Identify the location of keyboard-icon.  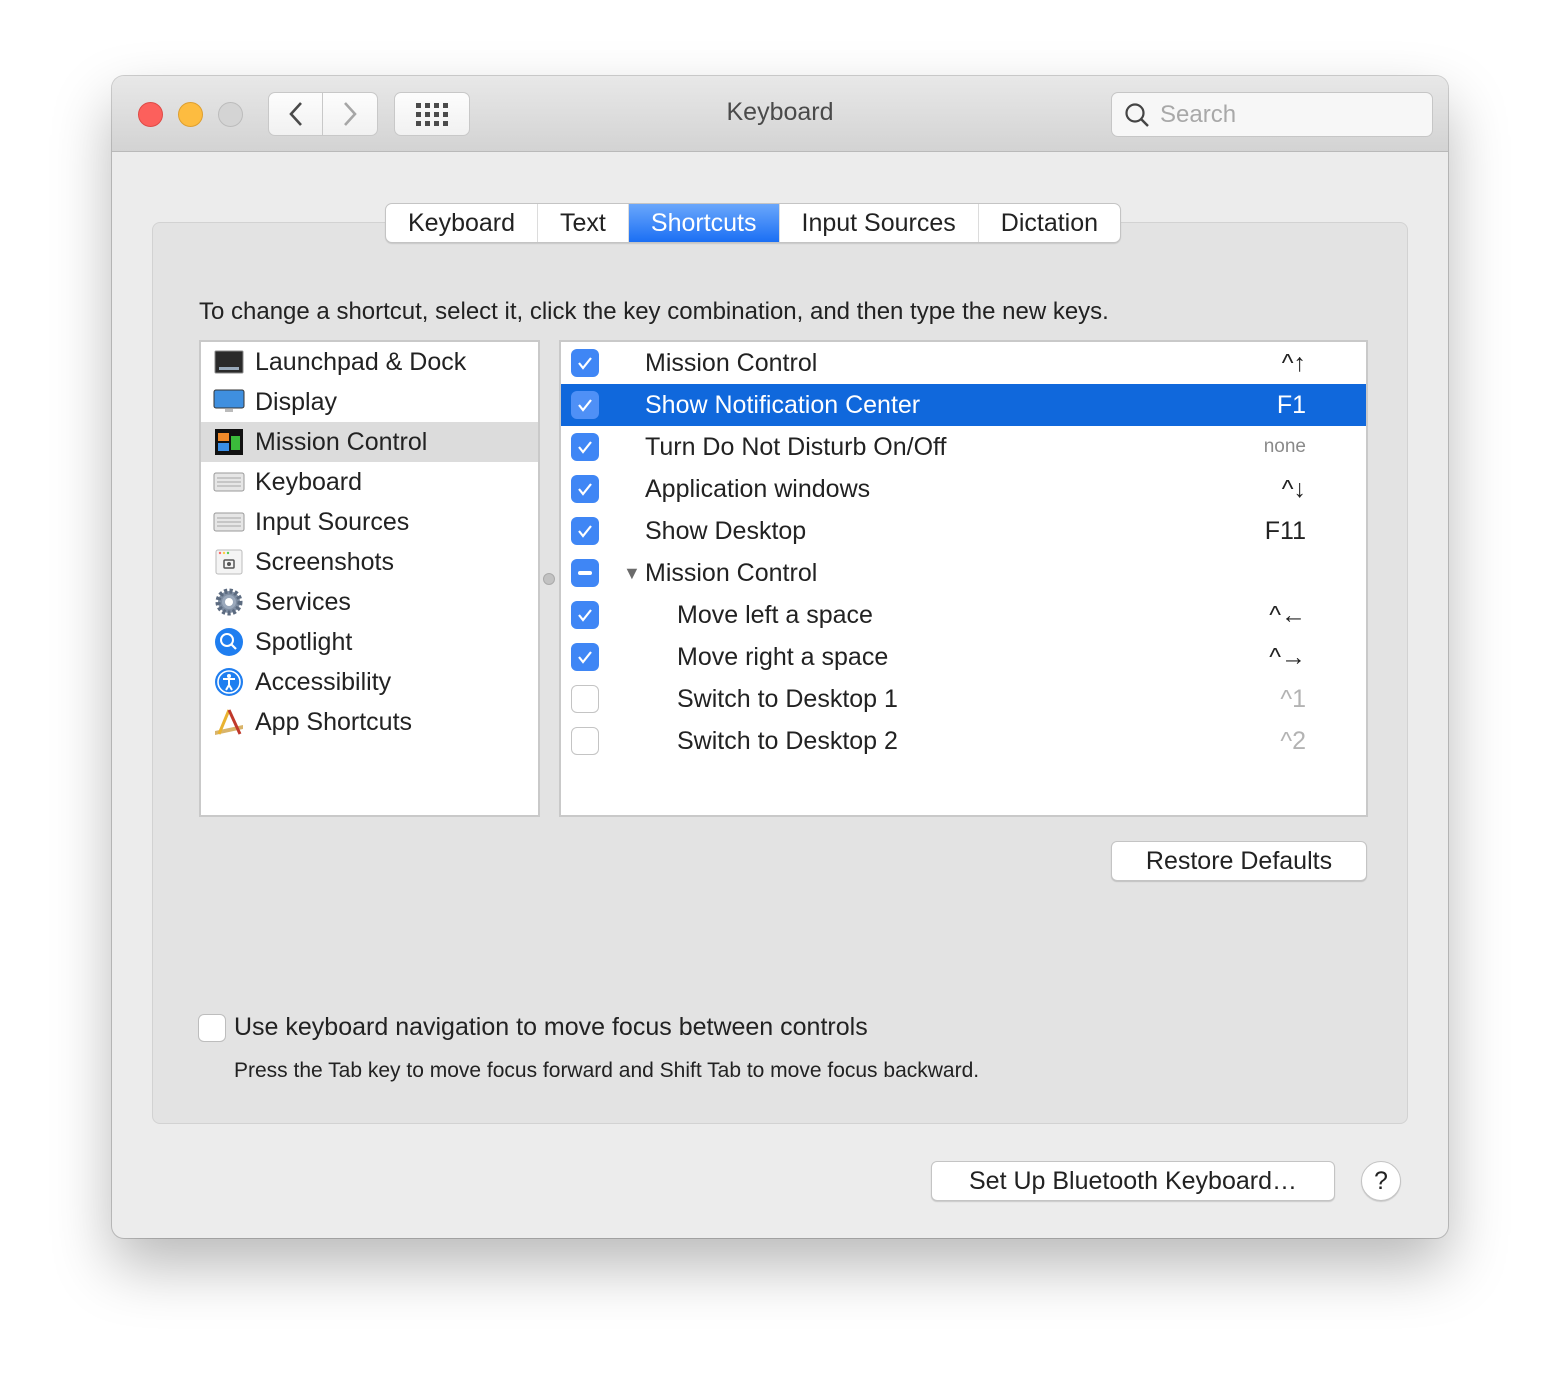
(229, 482).